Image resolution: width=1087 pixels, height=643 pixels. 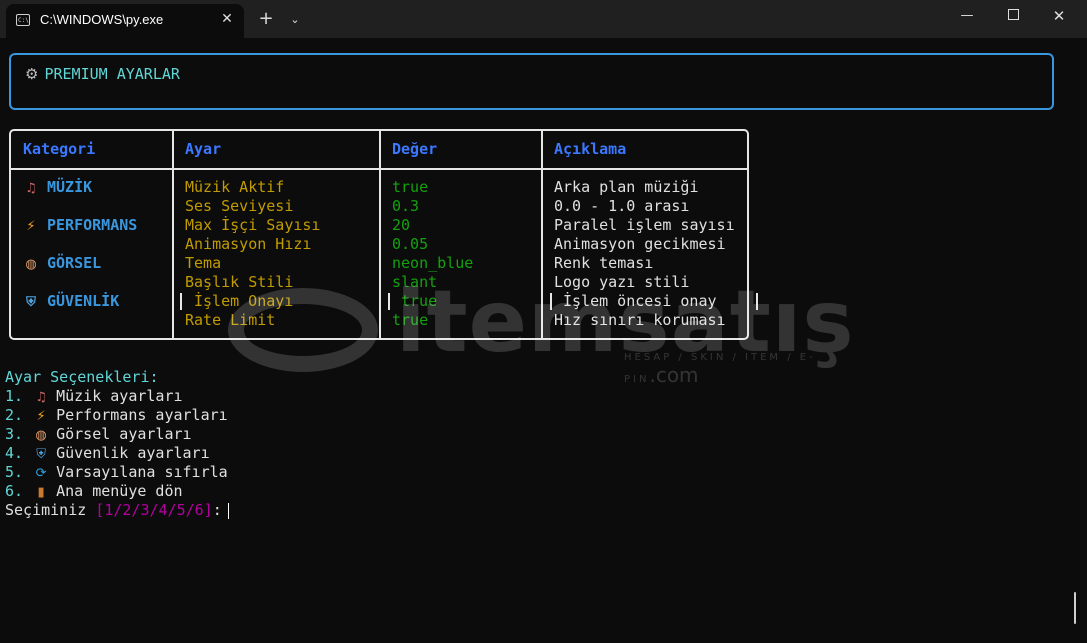 I want to click on title-bar: C:\ C:\WINDOWS\py.exe ✕ + ⌄ — ✕, so click(x=543, y=19).